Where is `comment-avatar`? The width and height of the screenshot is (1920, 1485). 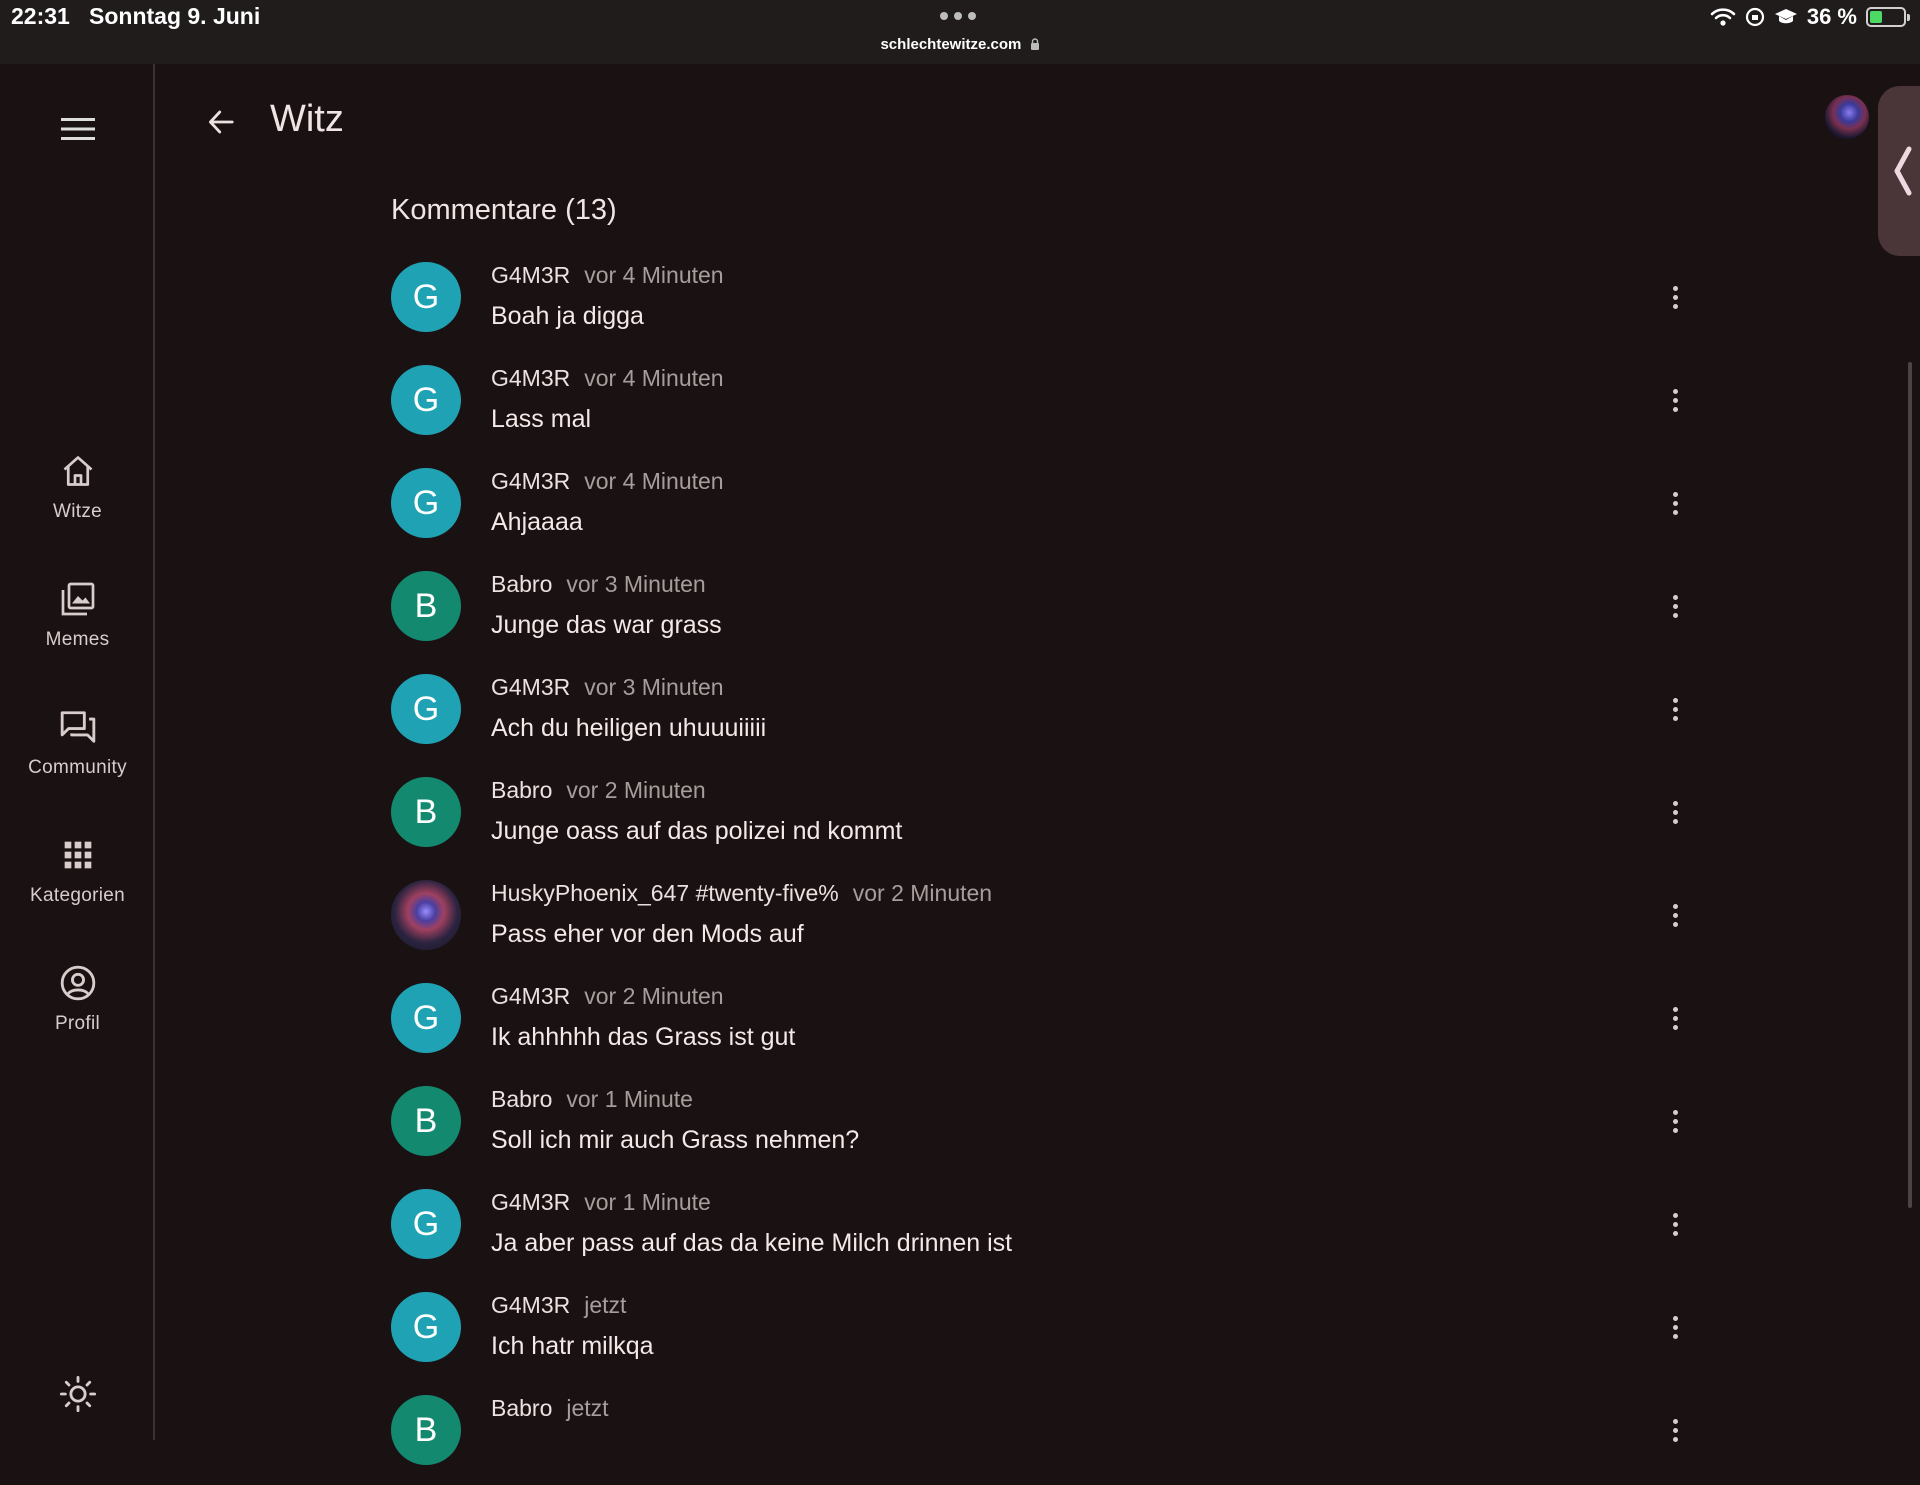 comment-avatar is located at coordinates (426, 915).